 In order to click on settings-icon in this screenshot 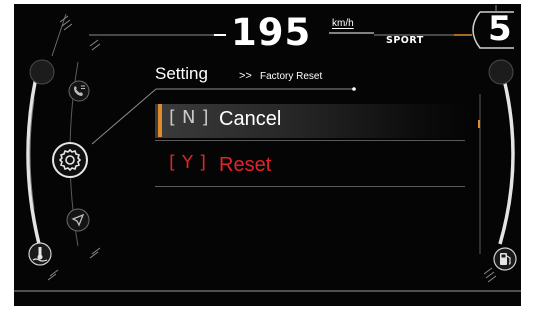, I will do `click(70, 160)`.